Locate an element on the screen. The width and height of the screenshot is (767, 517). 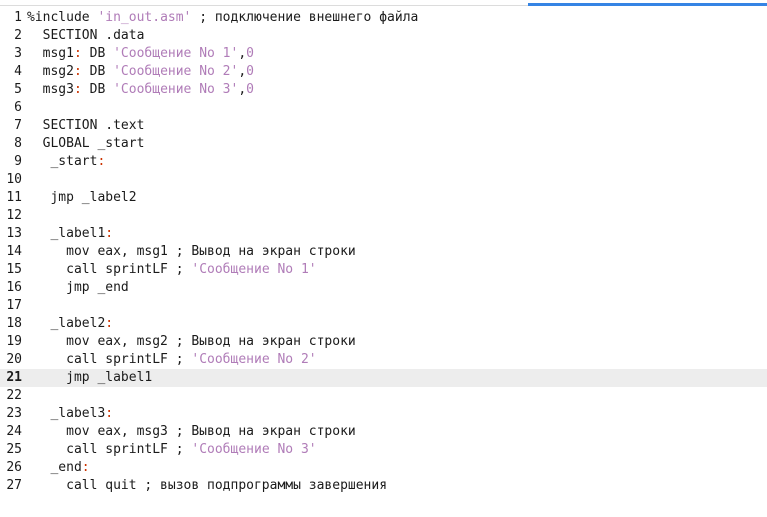
code-line: 16 jmp _end is located at coordinates (383, 288).